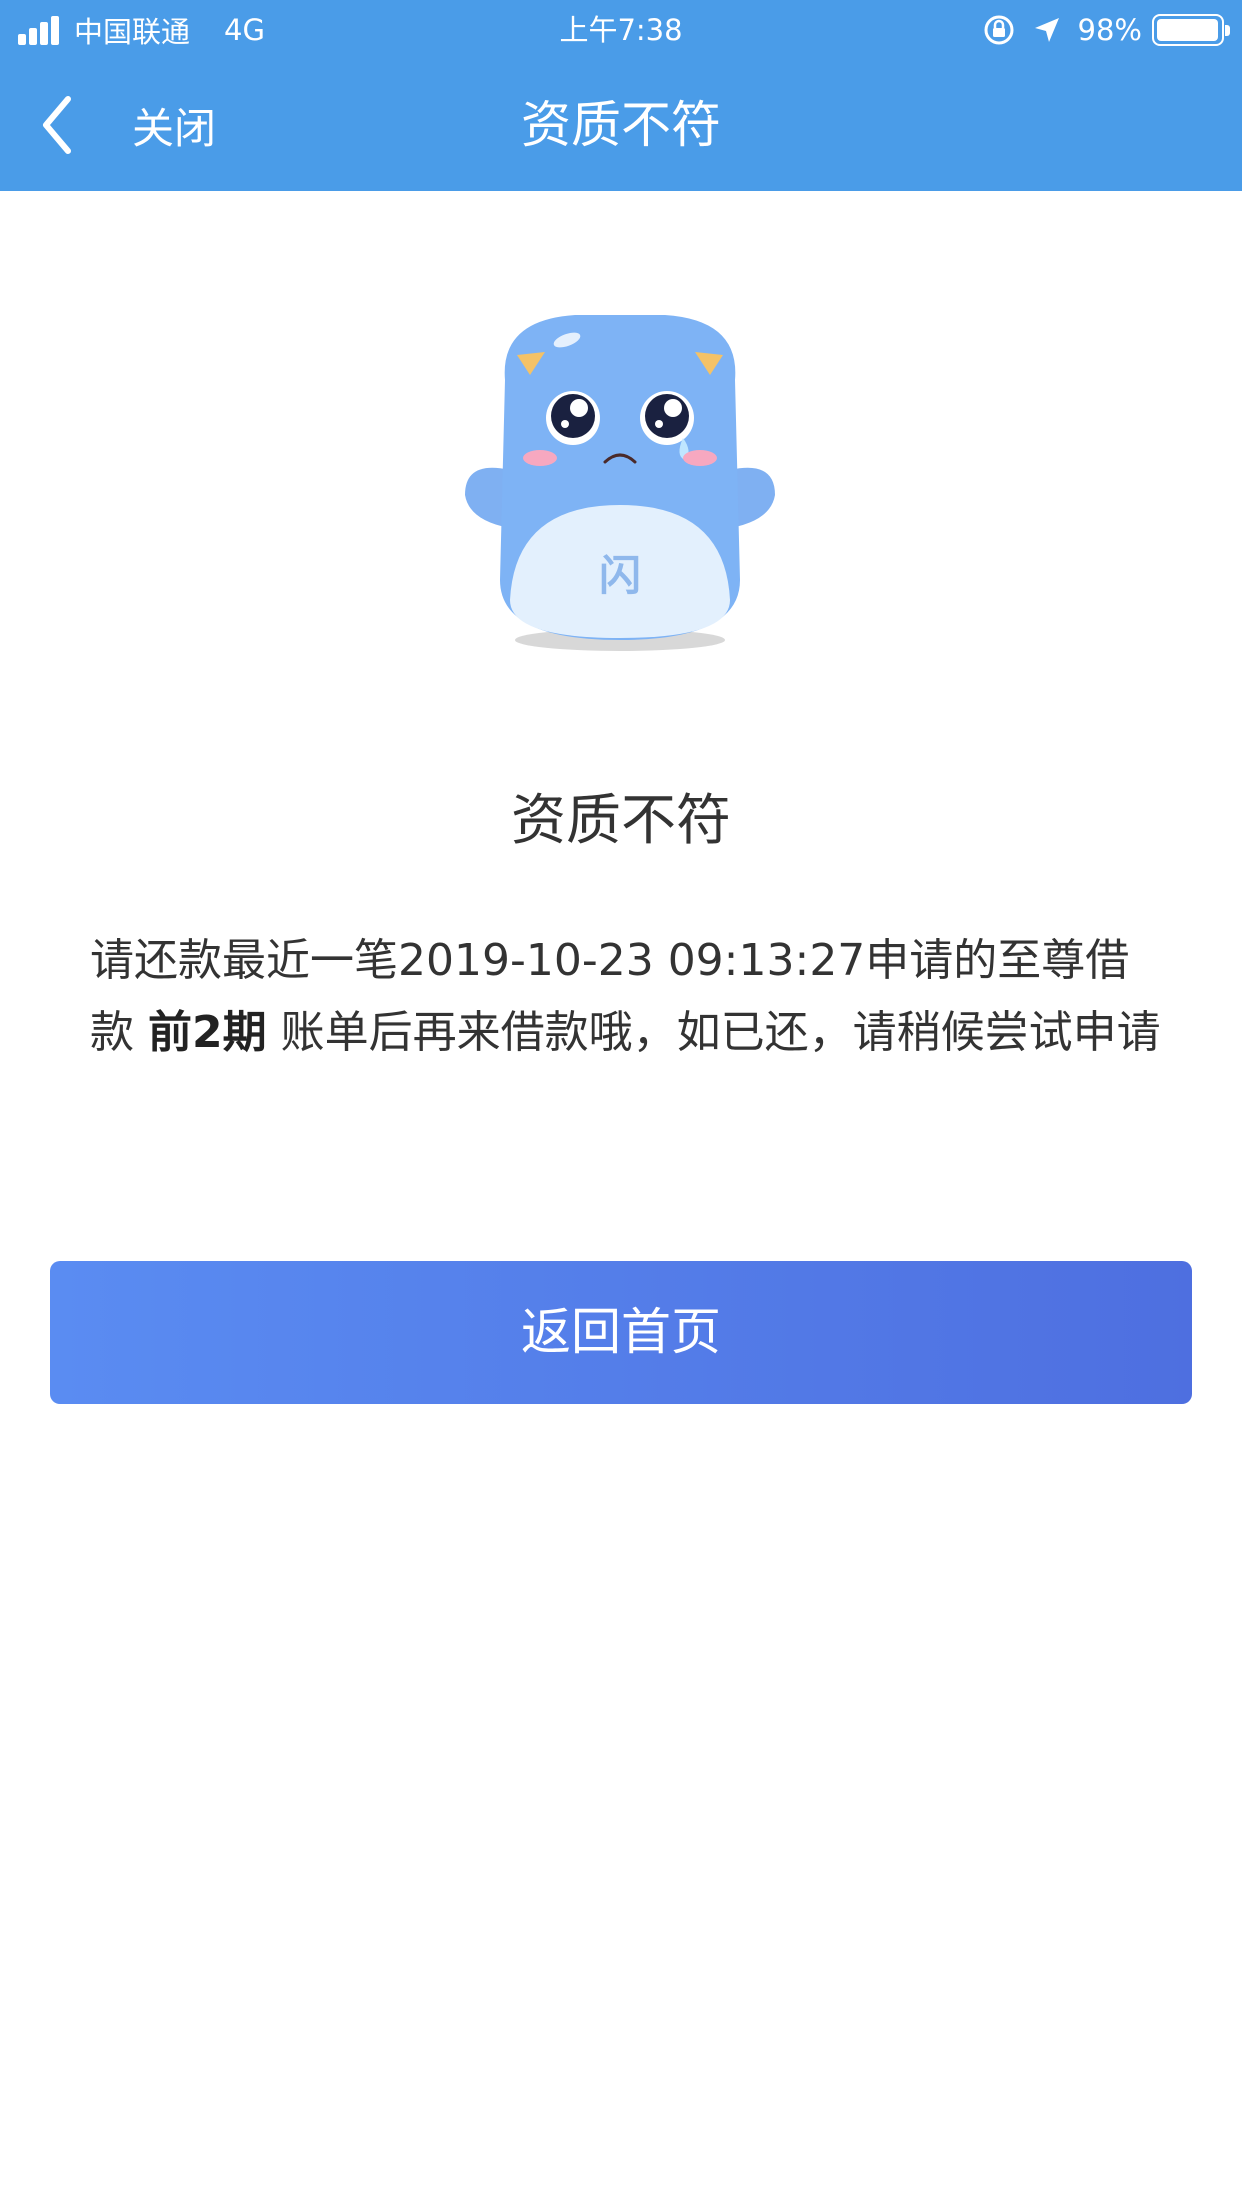  What do you see at coordinates (621, 1332) in the screenshot?
I see `return-home-button: 返回首页` at bounding box center [621, 1332].